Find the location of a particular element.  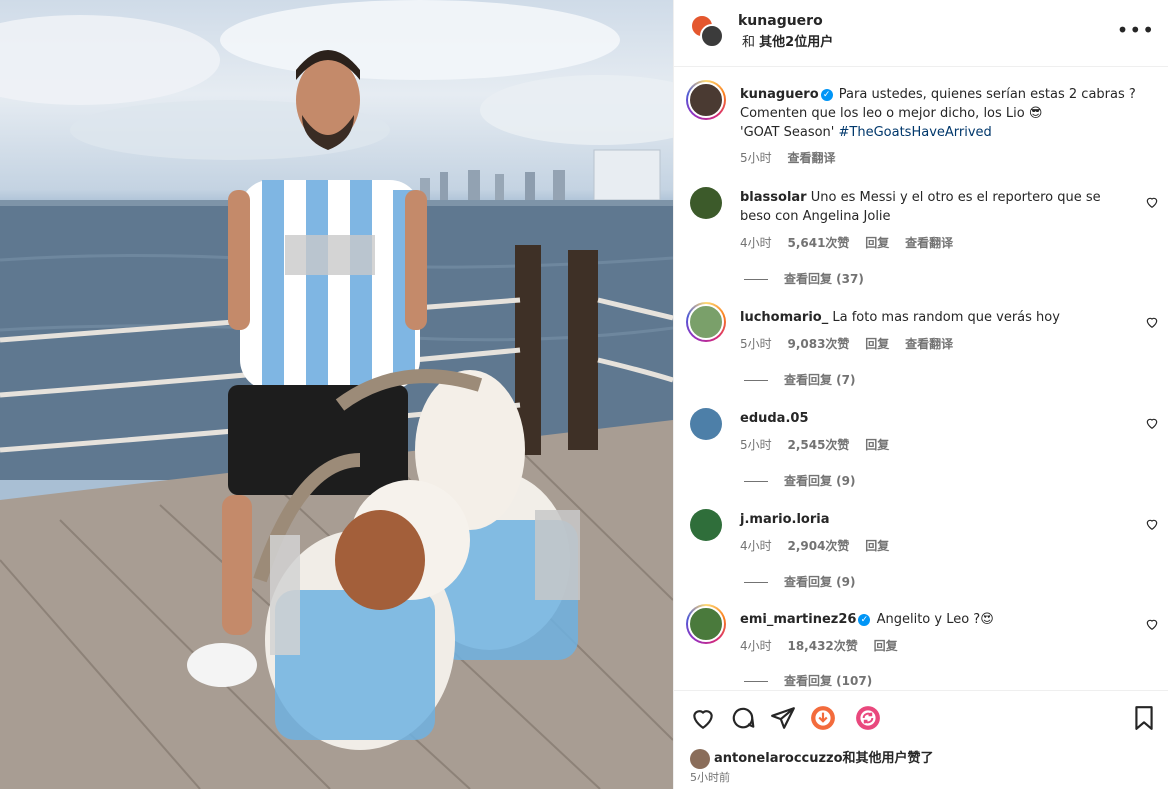

comment-icon is located at coordinates (743, 718).